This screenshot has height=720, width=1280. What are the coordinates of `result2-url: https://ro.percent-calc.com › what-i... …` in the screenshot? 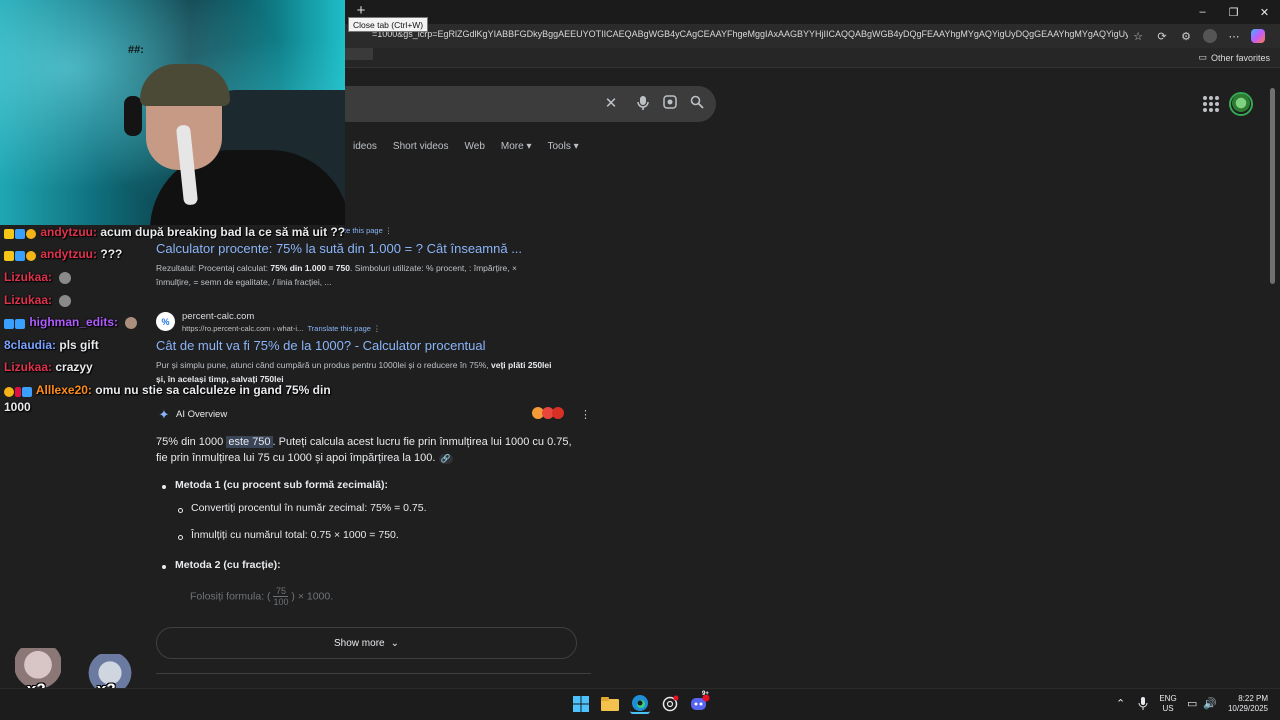 It's located at (281, 328).